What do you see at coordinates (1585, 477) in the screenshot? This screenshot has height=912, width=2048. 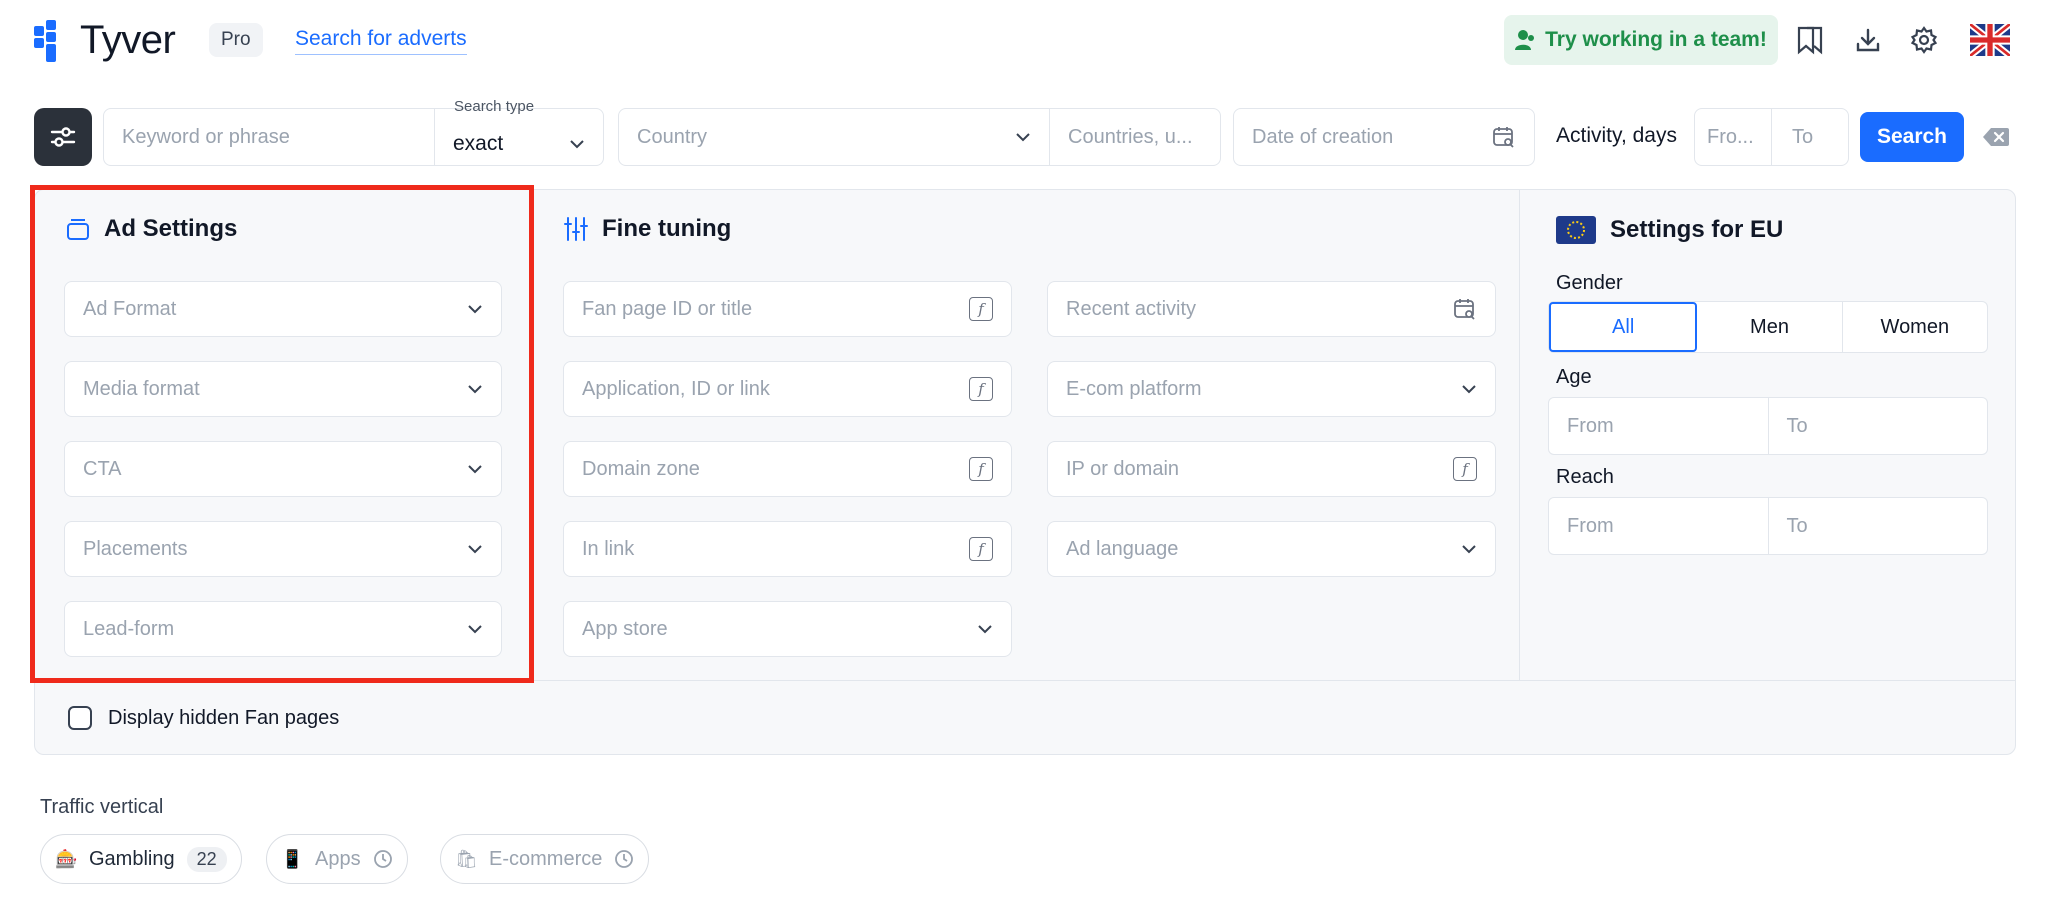 I see `reach-label: Reach` at bounding box center [1585, 477].